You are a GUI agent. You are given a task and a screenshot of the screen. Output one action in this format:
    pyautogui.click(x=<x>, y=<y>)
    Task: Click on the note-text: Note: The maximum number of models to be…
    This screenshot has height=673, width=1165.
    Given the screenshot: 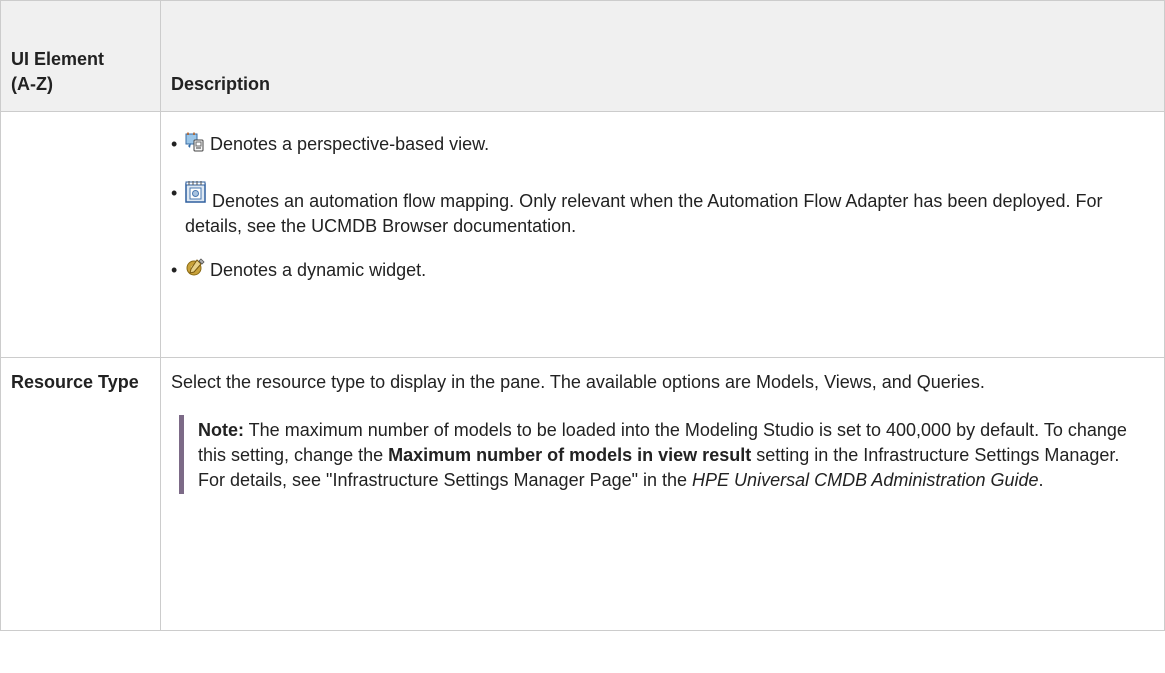 What is the action you would take?
    pyautogui.click(x=666, y=455)
    